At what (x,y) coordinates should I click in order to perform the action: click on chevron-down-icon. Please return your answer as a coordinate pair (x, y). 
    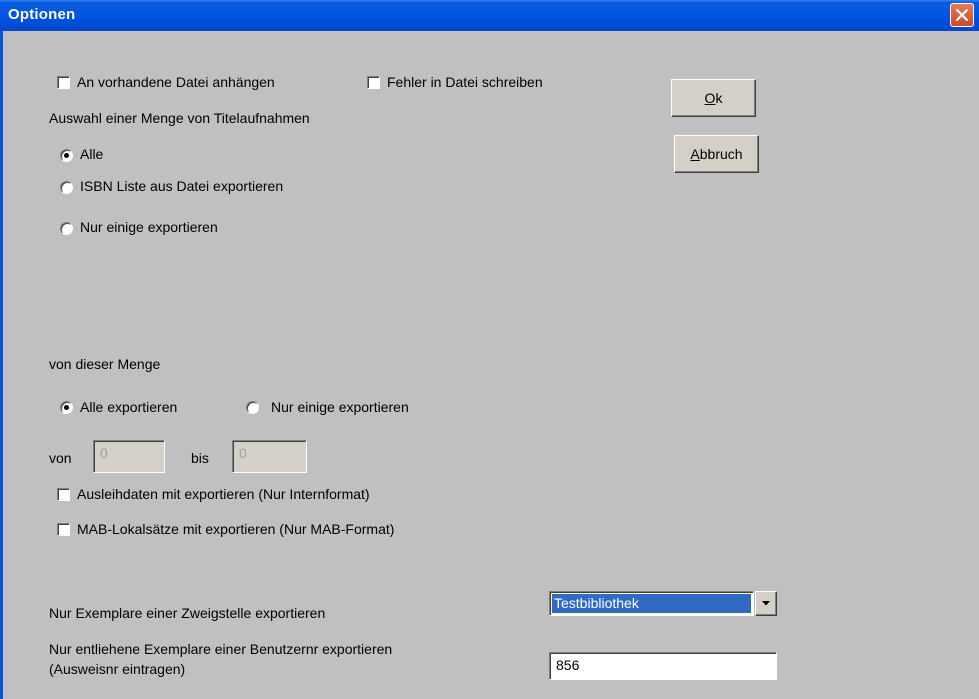
    Looking at the image, I should click on (766, 603).